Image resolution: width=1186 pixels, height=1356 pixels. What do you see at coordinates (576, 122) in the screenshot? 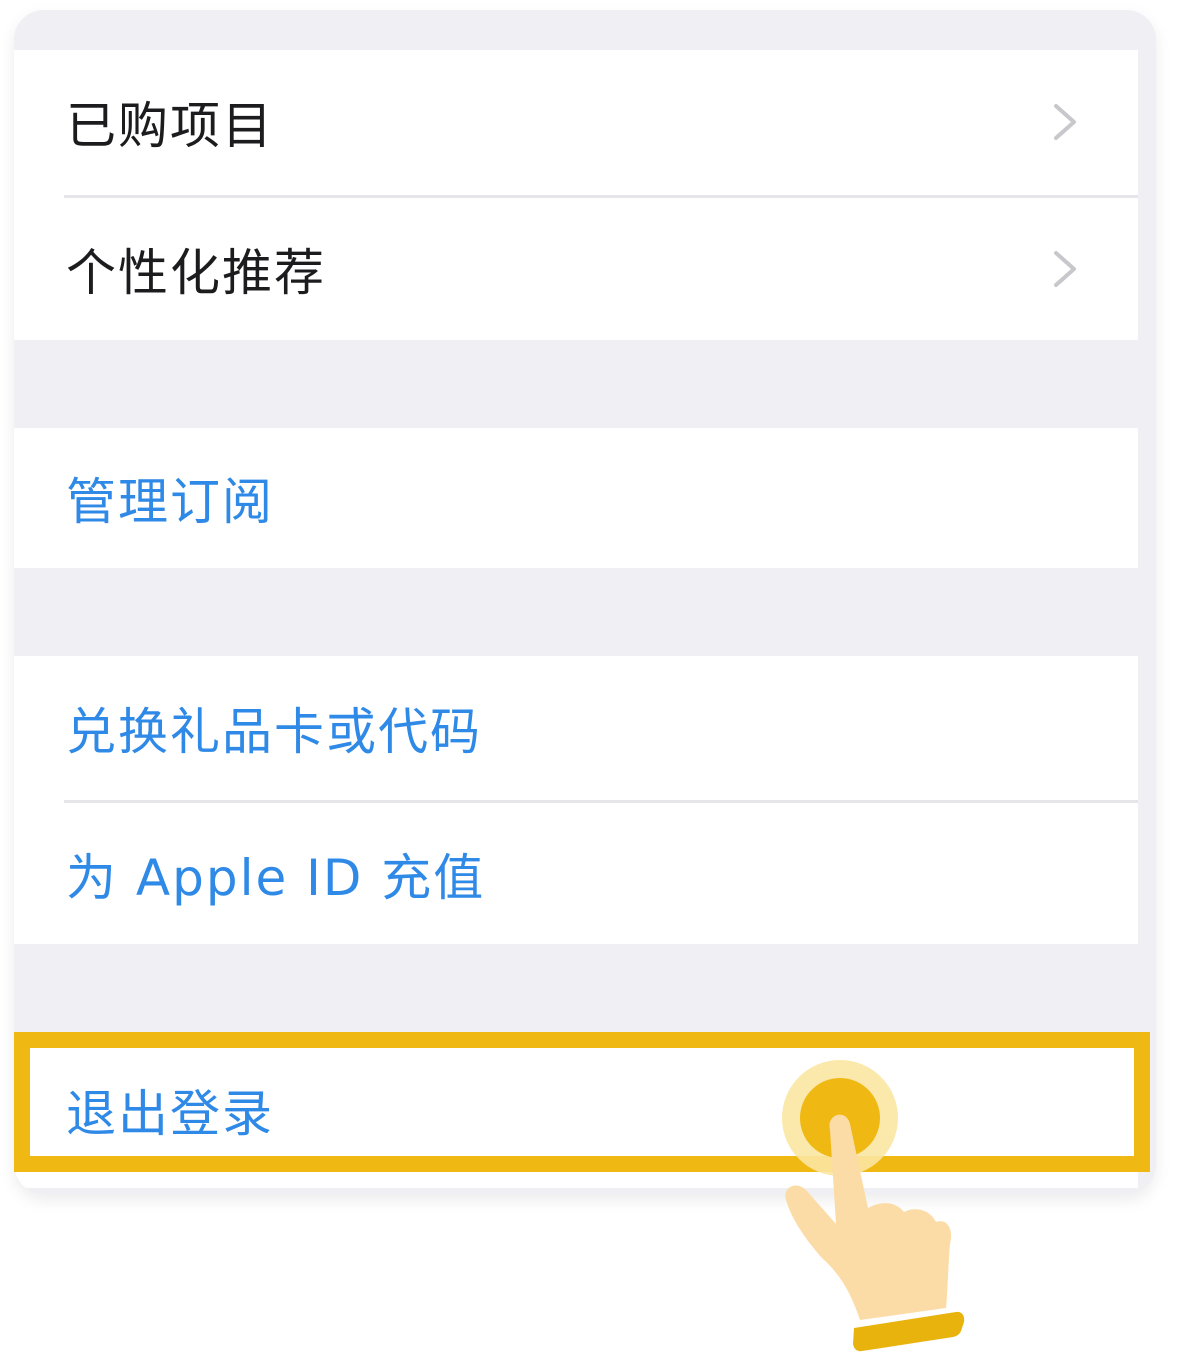
I see `menu-item-purchased: 已购项目` at bounding box center [576, 122].